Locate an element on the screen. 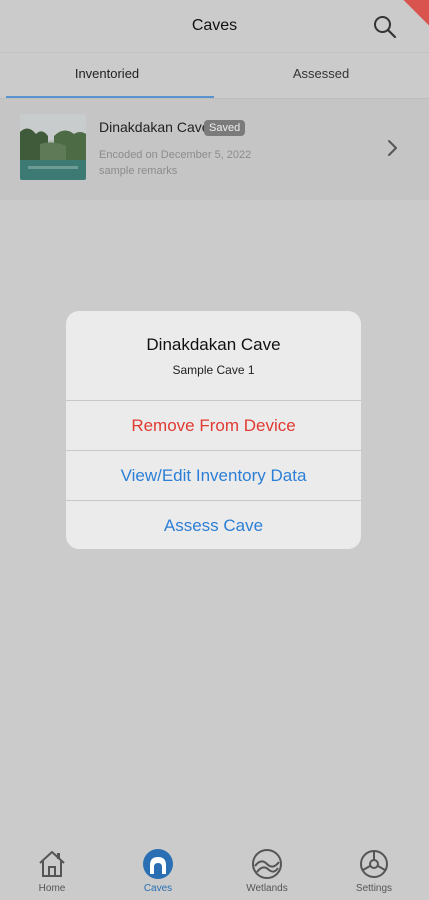  nav-label-settings: Settings is located at coordinates (374, 888).